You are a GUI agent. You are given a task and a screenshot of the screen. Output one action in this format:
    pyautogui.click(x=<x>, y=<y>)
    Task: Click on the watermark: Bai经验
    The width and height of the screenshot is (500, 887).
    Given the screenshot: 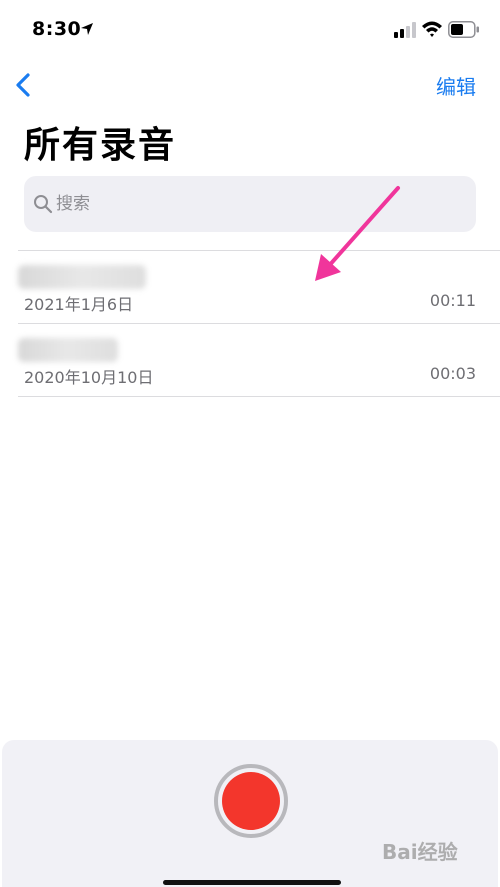 What is the action you would take?
    pyautogui.click(x=438, y=849)
    